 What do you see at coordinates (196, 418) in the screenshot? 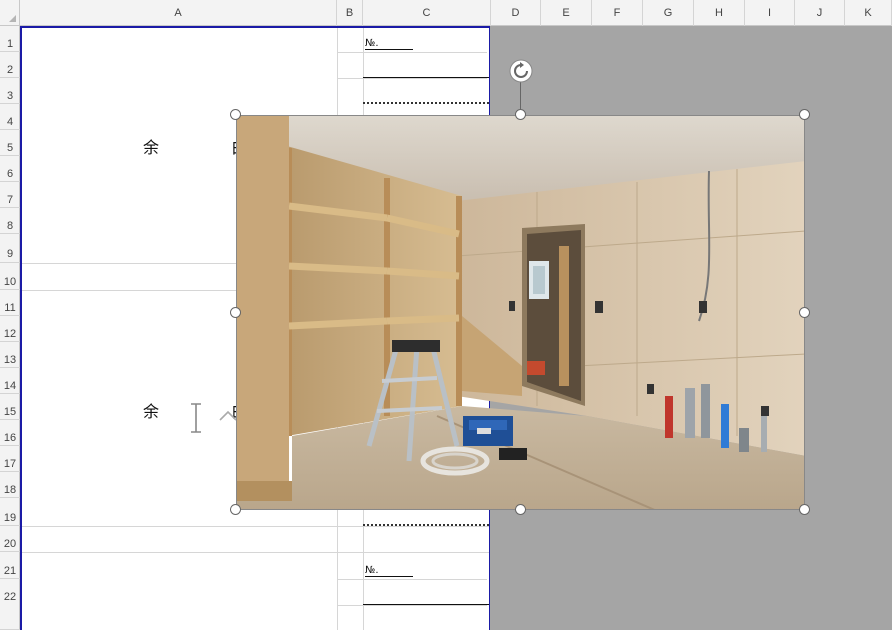
I see `text-cursor-icon` at bounding box center [196, 418].